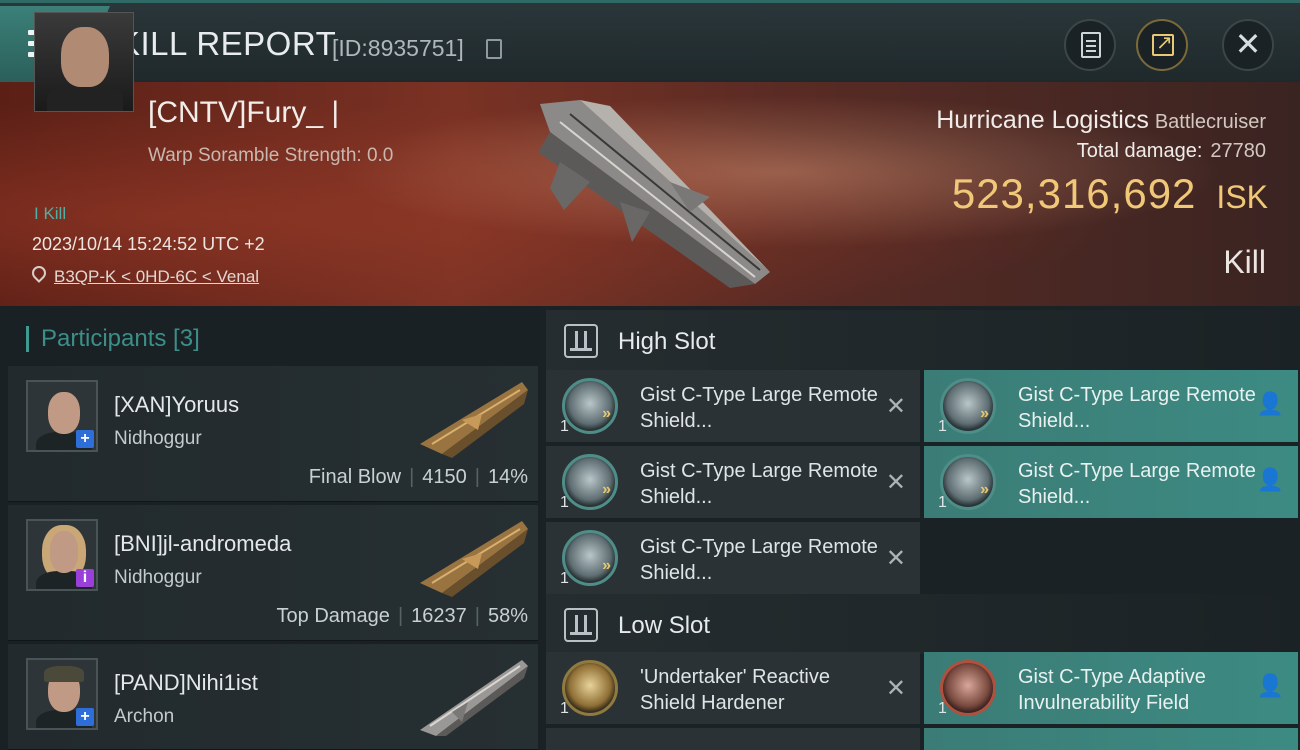 The image size is (1300, 750). What do you see at coordinates (968, 688) in the screenshot?
I see `invulnerability-field-icon` at bounding box center [968, 688].